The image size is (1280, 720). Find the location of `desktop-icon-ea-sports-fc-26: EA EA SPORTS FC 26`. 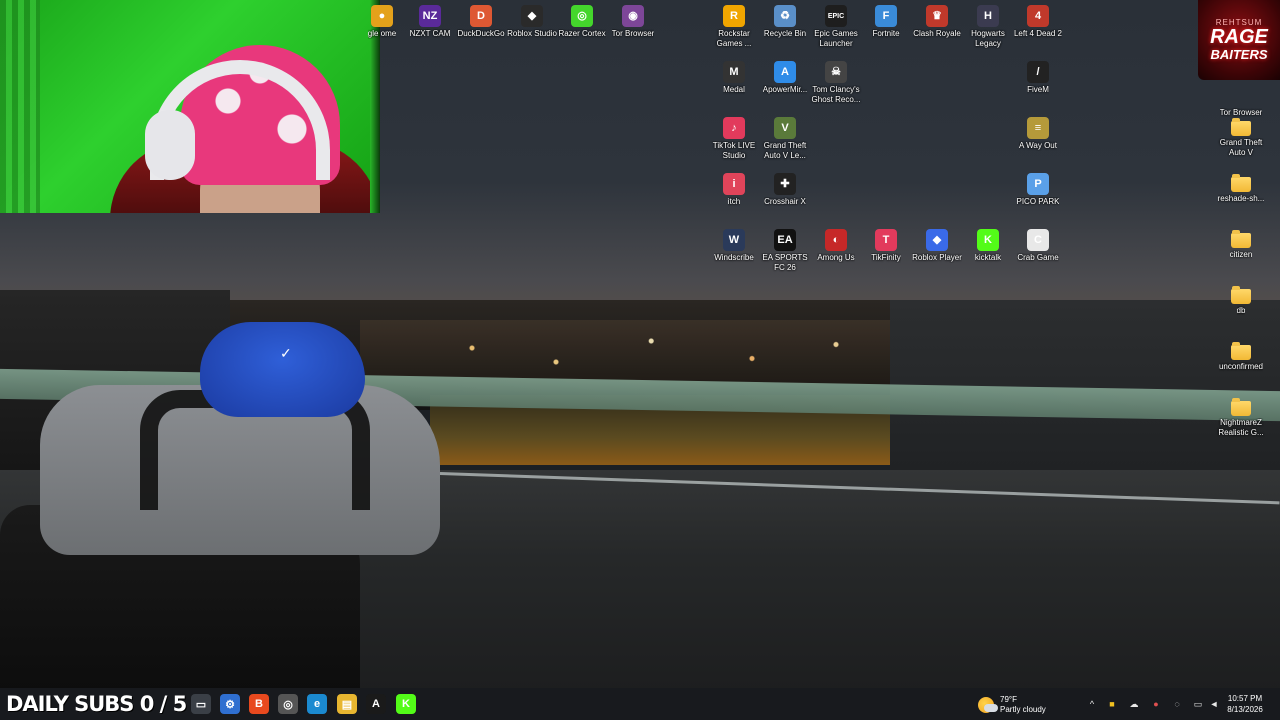

desktop-icon-ea-sports-fc-26: EA EA SPORTS FC 26 is located at coordinates (785, 251).